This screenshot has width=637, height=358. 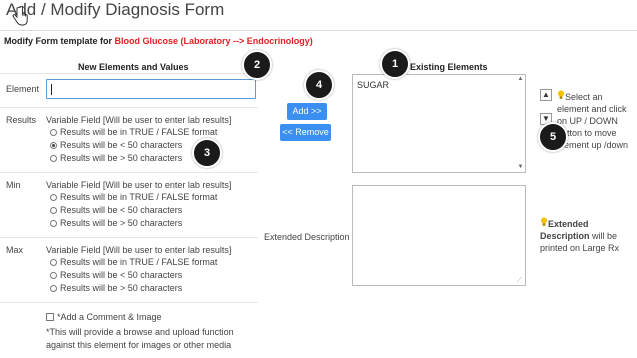 I want to click on extended-description-label: Extended Description, so click(x=307, y=237).